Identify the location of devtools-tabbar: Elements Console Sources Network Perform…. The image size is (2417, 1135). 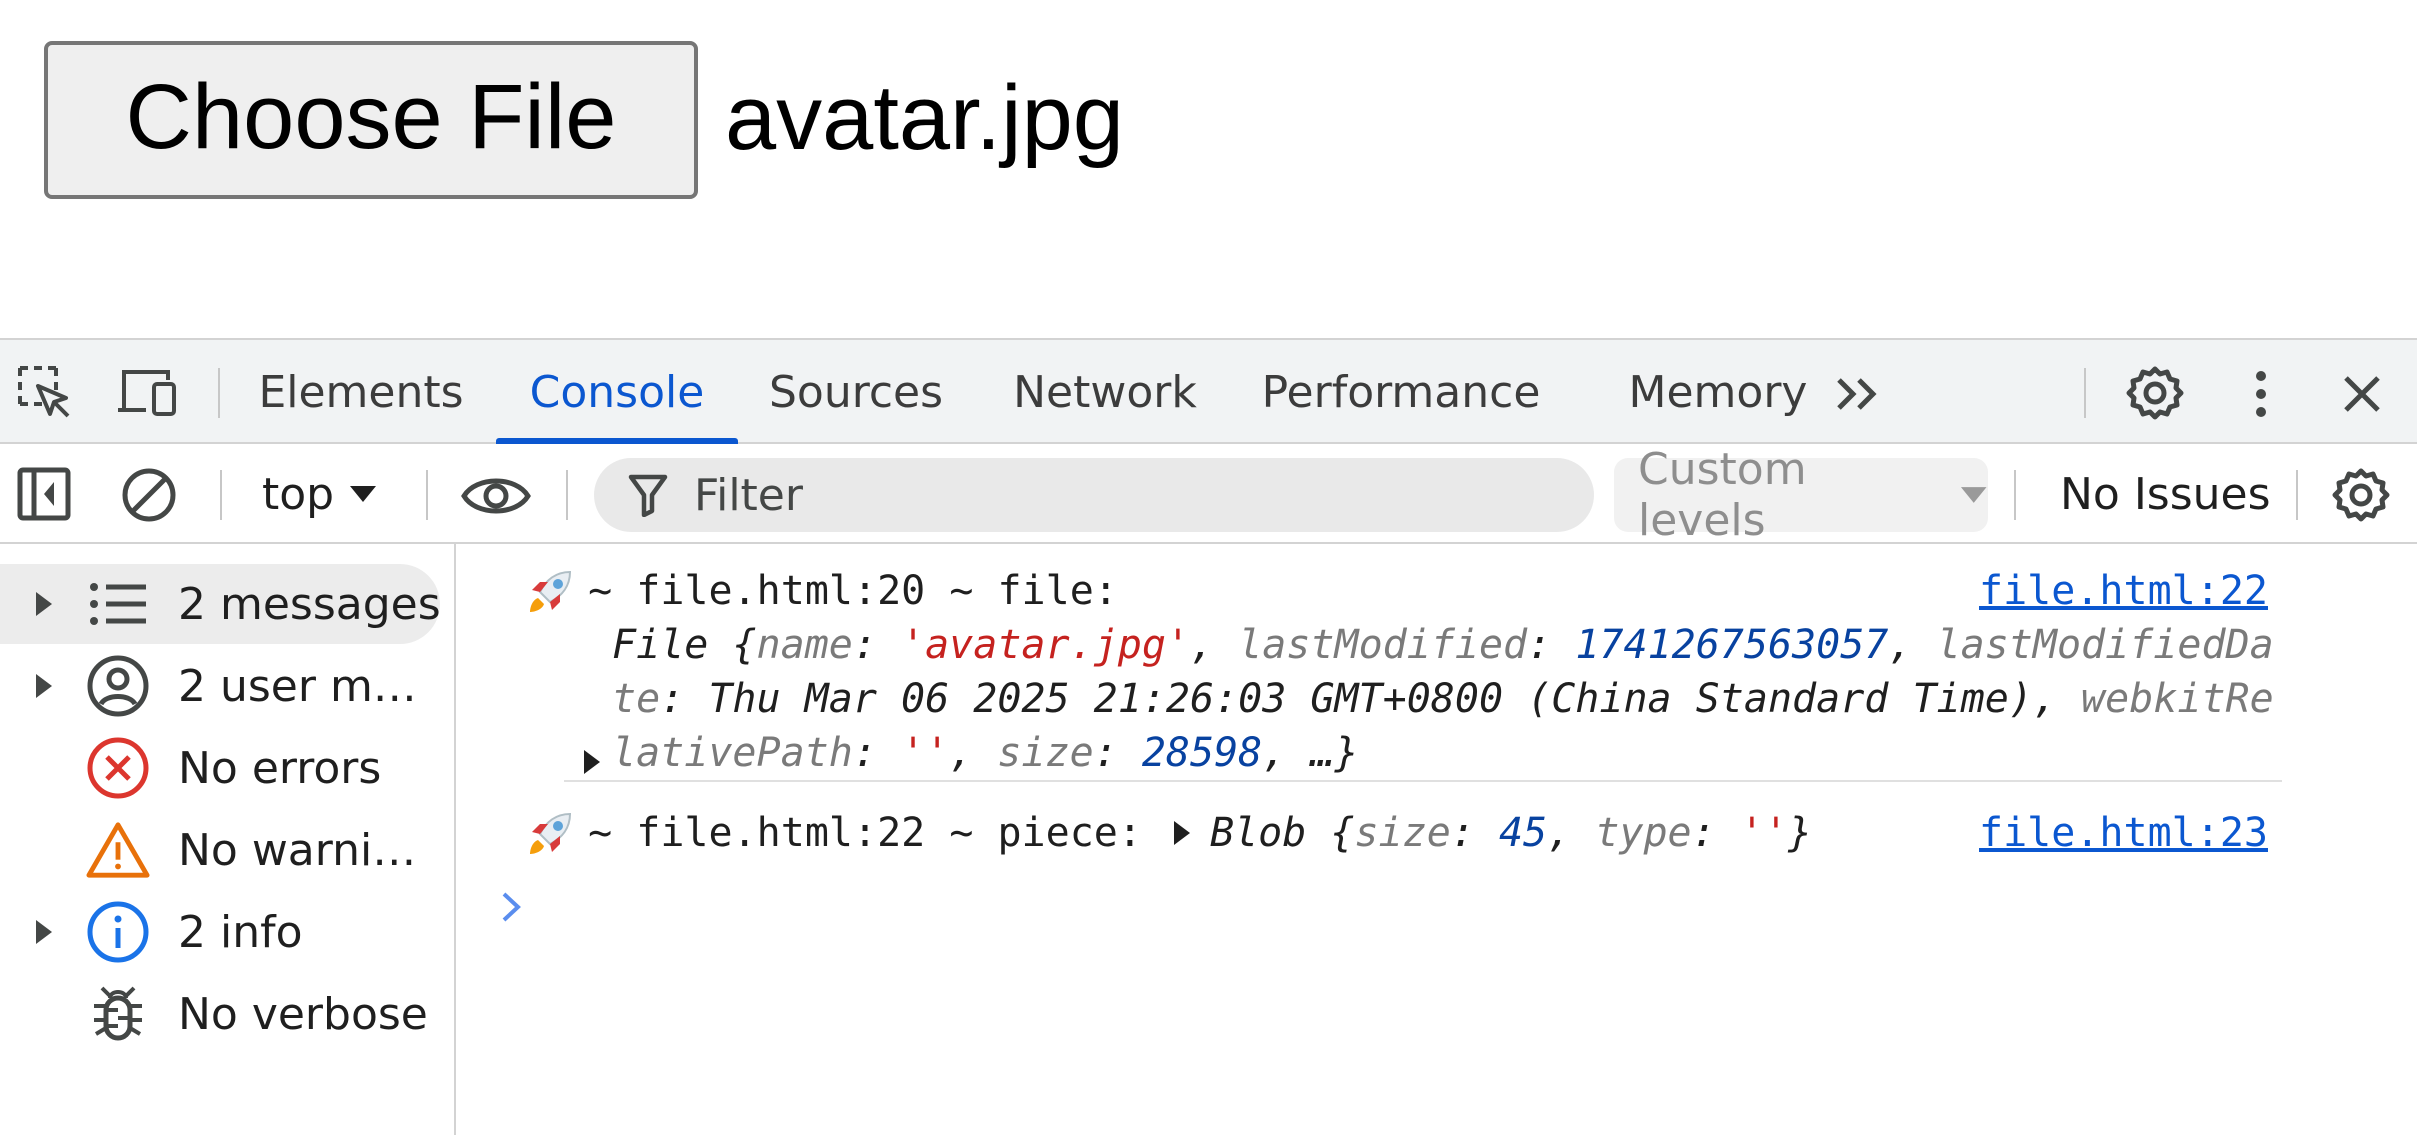
(1208, 391).